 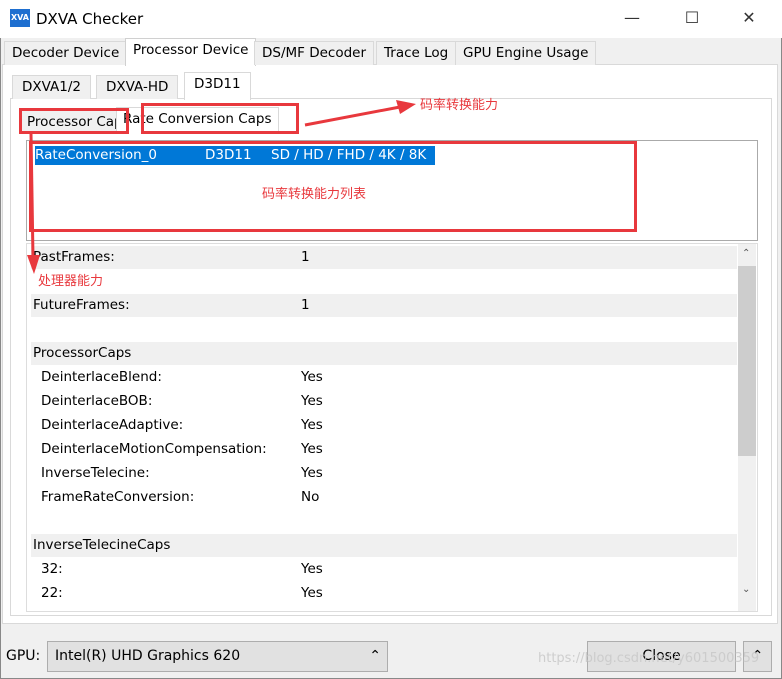 What do you see at coordinates (352, 116) in the screenshot?
I see `arrow-to-rate-caps` at bounding box center [352, 116].